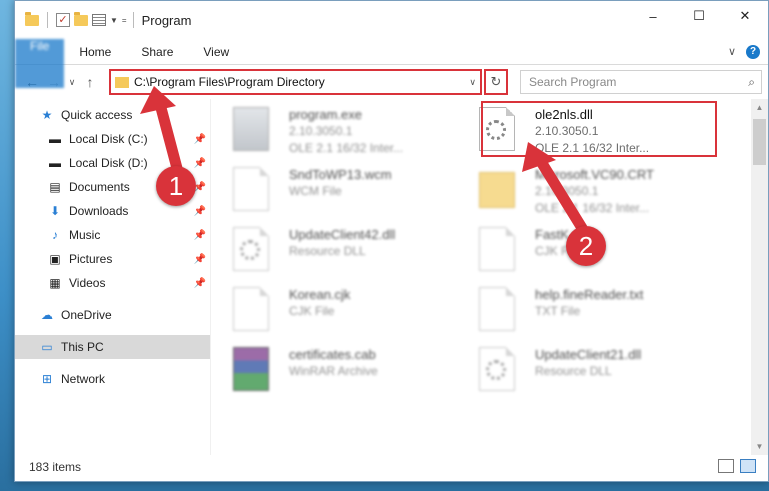 This screenshot has height=491, width=769. Describe the element at coordinates (112, 283) in the screenshot. I see `sidebar-item-videos: ▦ Videos 📌` at that location.